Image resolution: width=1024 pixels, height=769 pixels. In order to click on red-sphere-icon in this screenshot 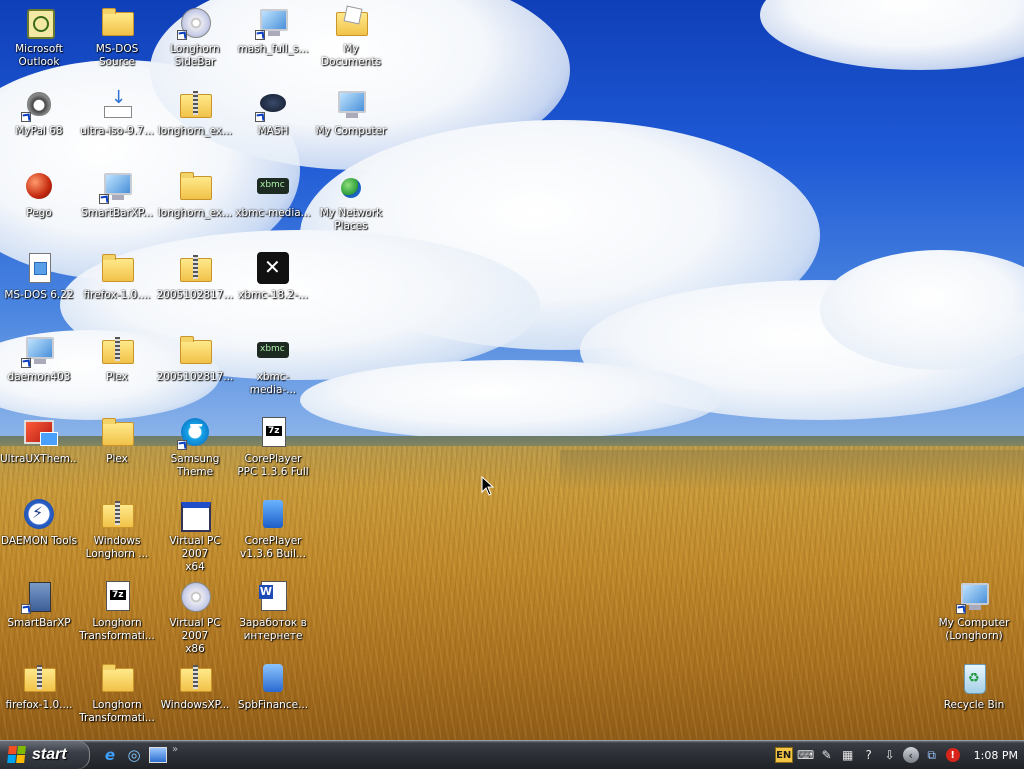, I will do `click(39, 186)`.